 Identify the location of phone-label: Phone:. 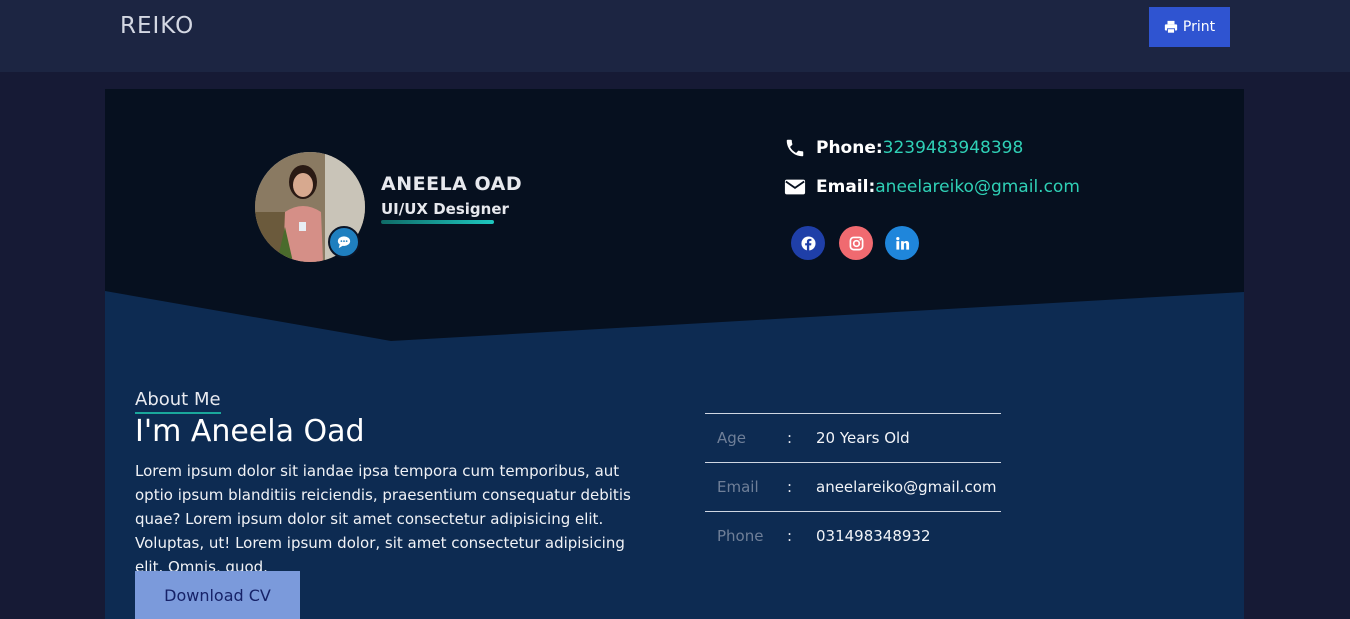
(849, 148).